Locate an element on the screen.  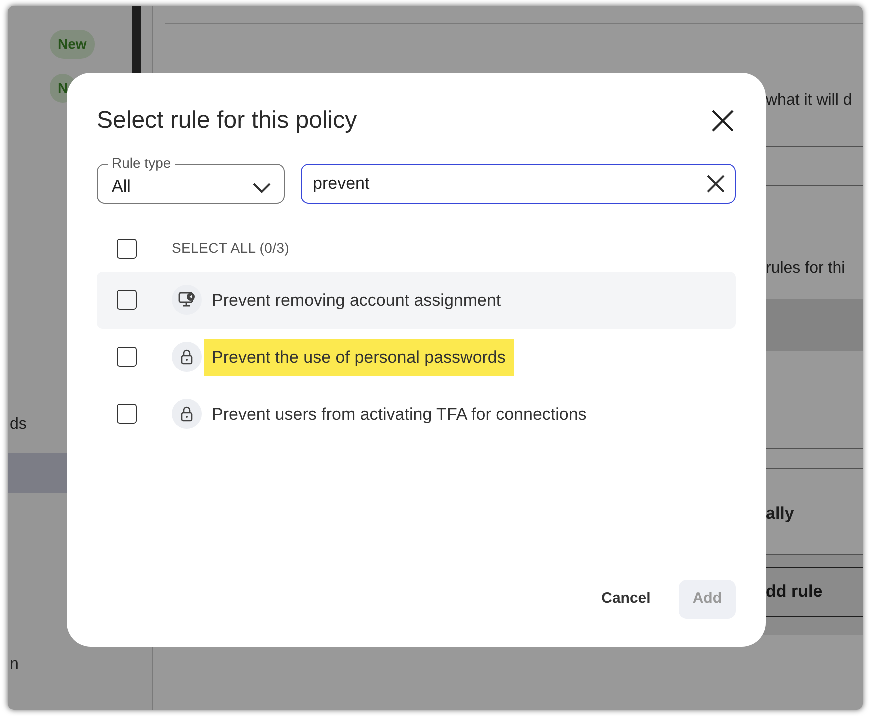
monitor-icon is located at coordinates (187, 300).